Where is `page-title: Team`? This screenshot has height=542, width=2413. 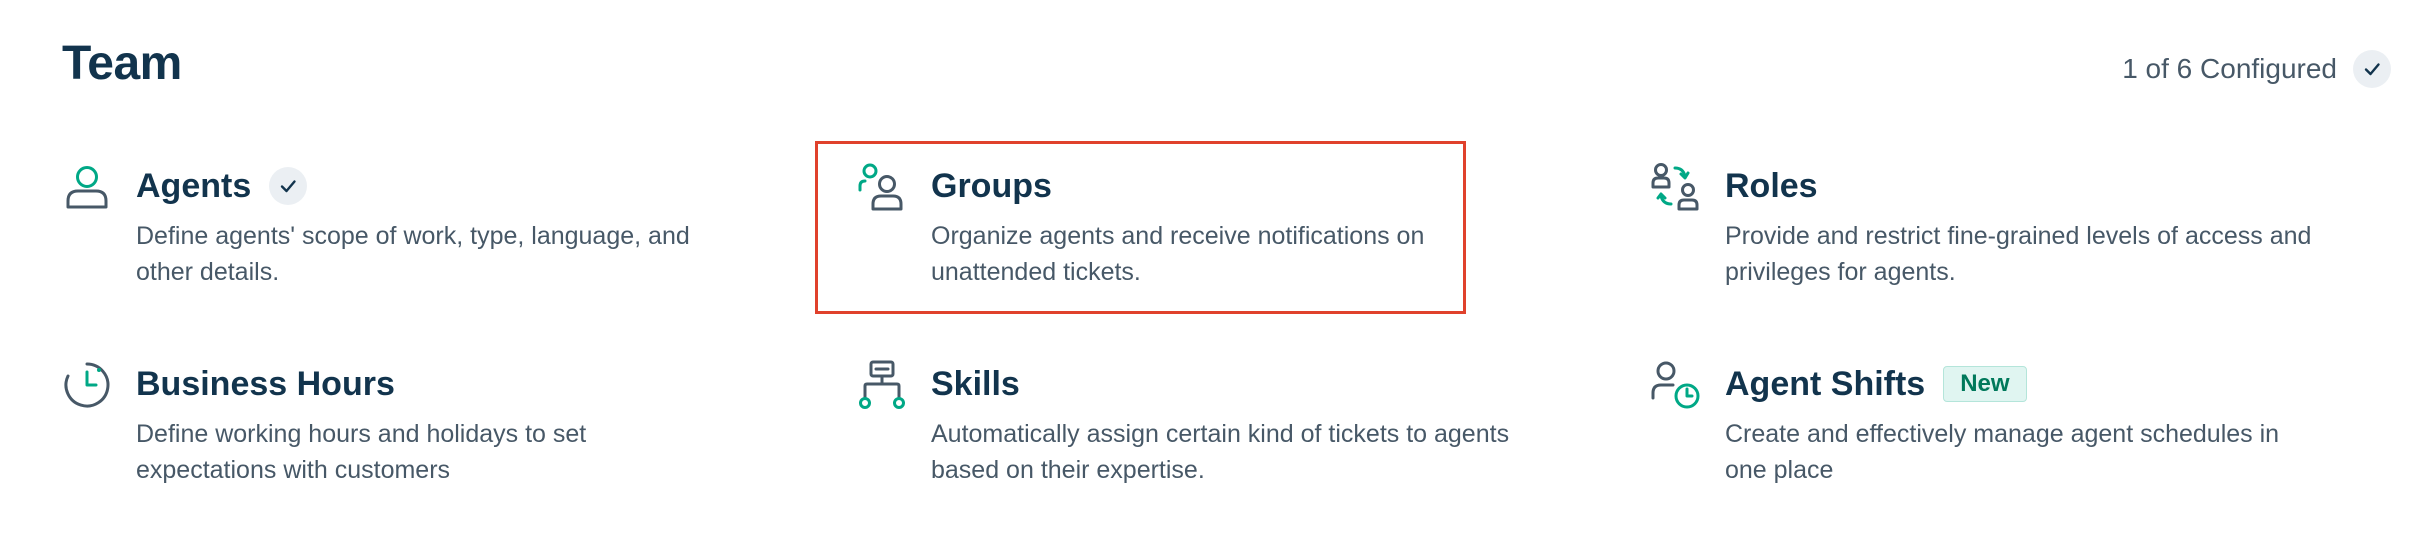 page-title: Team is located at coordinates (122, 63).